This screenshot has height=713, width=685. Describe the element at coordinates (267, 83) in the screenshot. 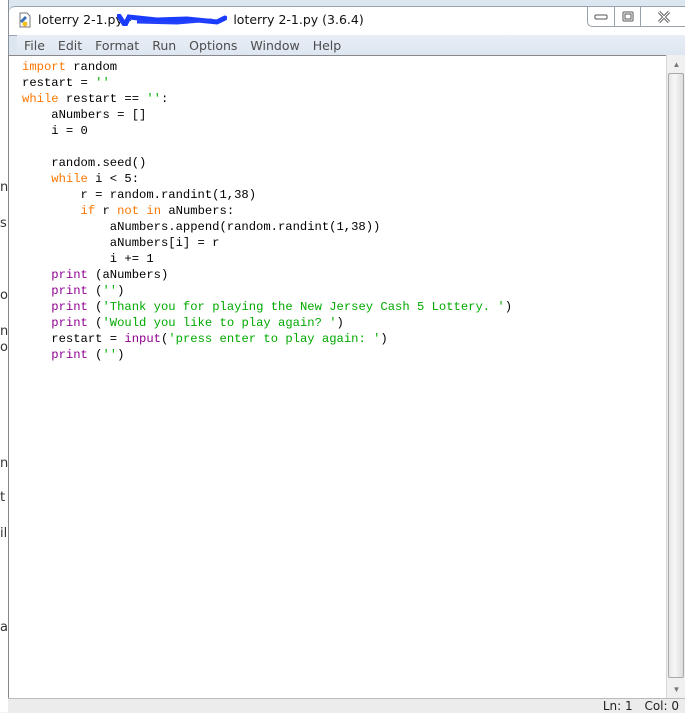

I see `code-line: restart = ''` at that location.